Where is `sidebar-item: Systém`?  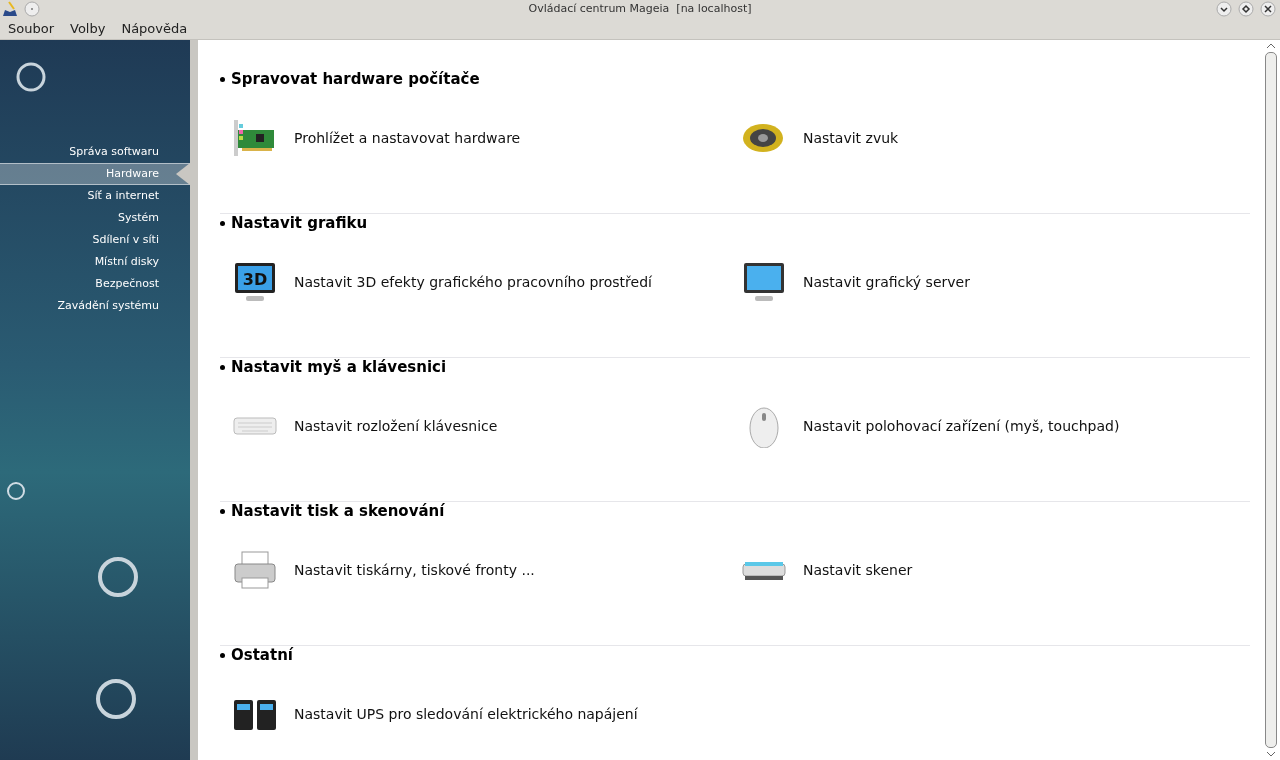
sidebar-item: Systém is located at coordinates (95, 218).